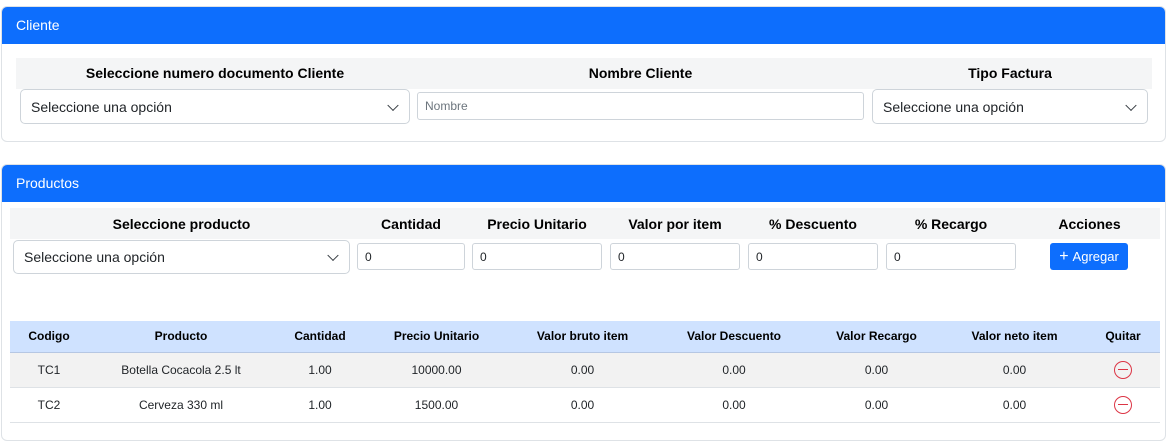 The height and width of the screenshot is (444, 1174). What do you see at coordinates (675, 224) in the screenshot?
I see `valor-item-label: Valor por item` at bounding box center [675, 224].